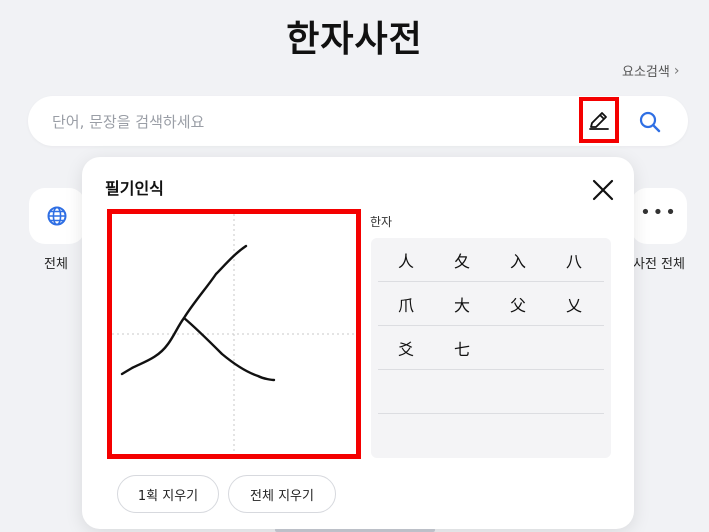 This screenshot has width=709, height=532. I want to click on hanja-candidate: 人, so click(406, 259).